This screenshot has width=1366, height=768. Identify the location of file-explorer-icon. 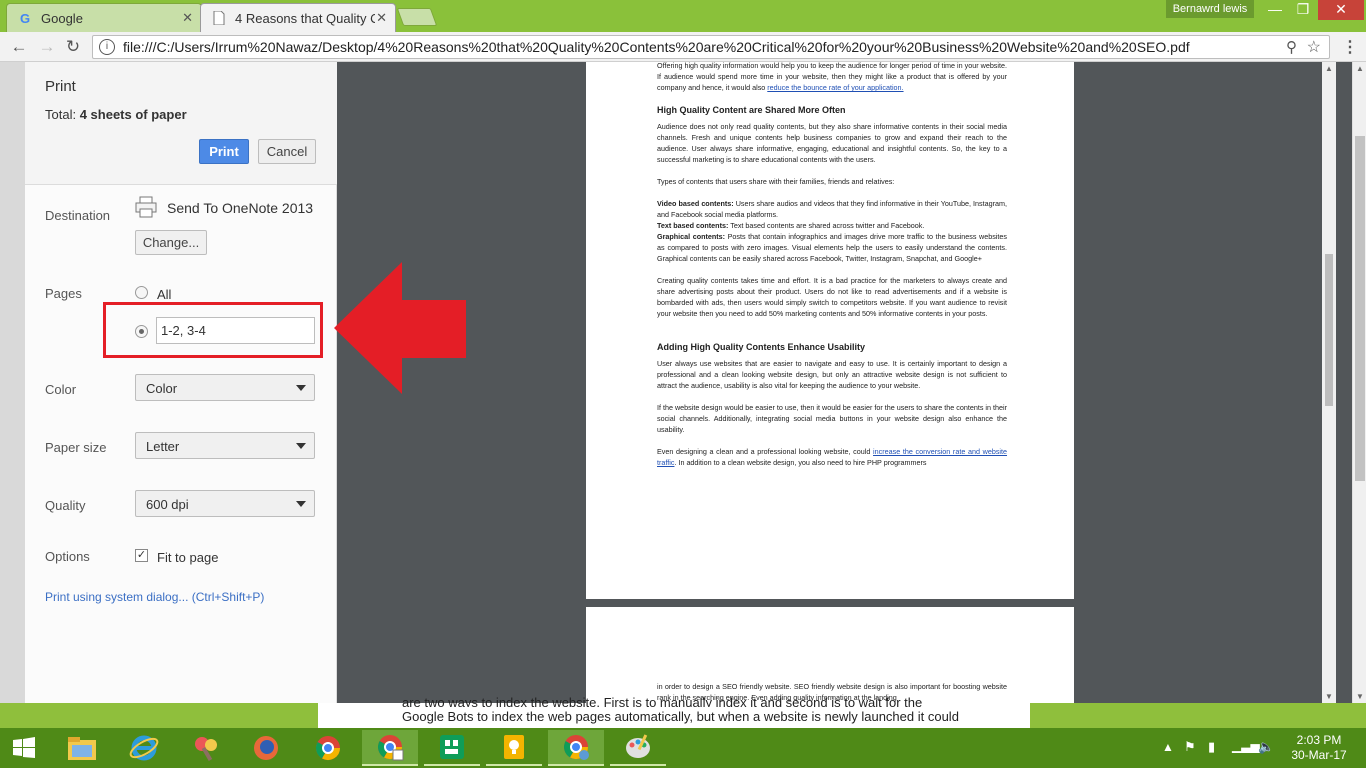
(82, 748).